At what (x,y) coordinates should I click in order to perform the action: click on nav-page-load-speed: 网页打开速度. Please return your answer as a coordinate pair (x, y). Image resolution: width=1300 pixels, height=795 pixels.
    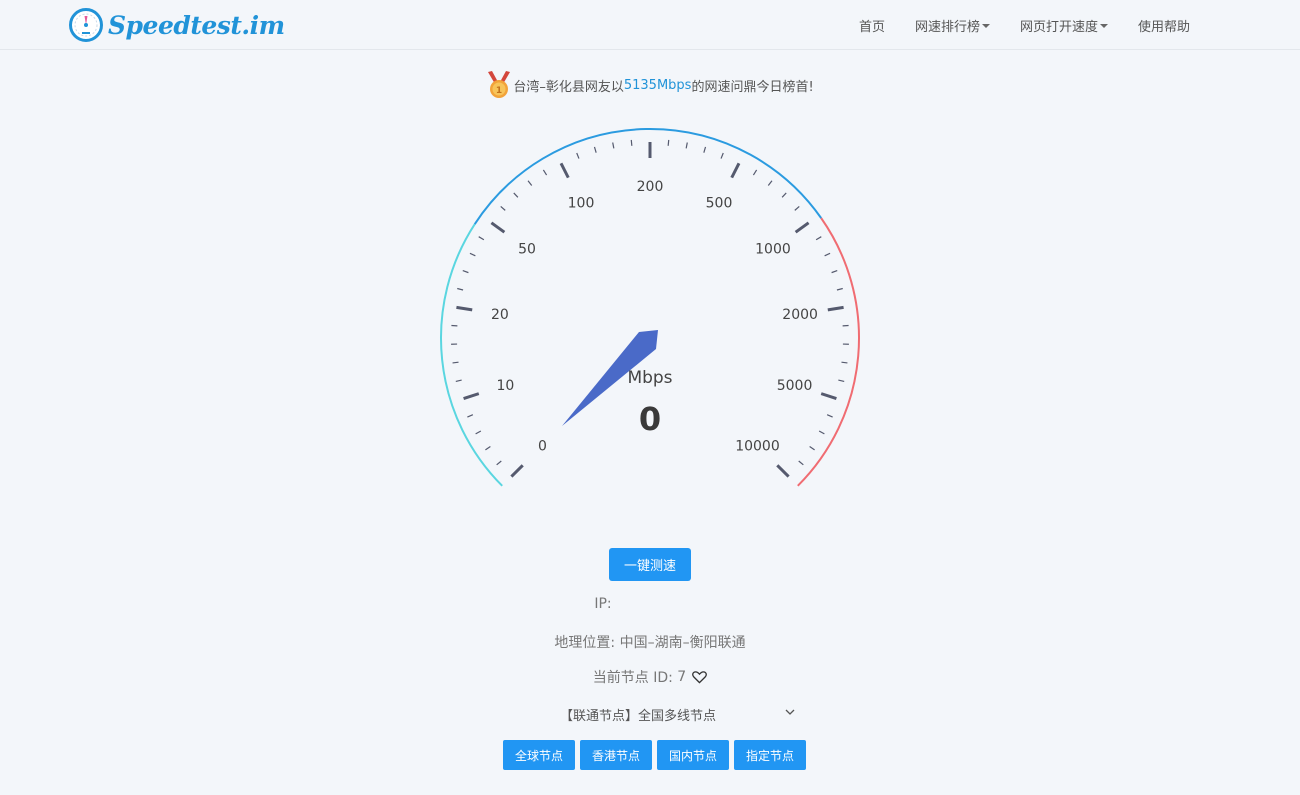
    Looking at the image, I should click on (1064, 25).